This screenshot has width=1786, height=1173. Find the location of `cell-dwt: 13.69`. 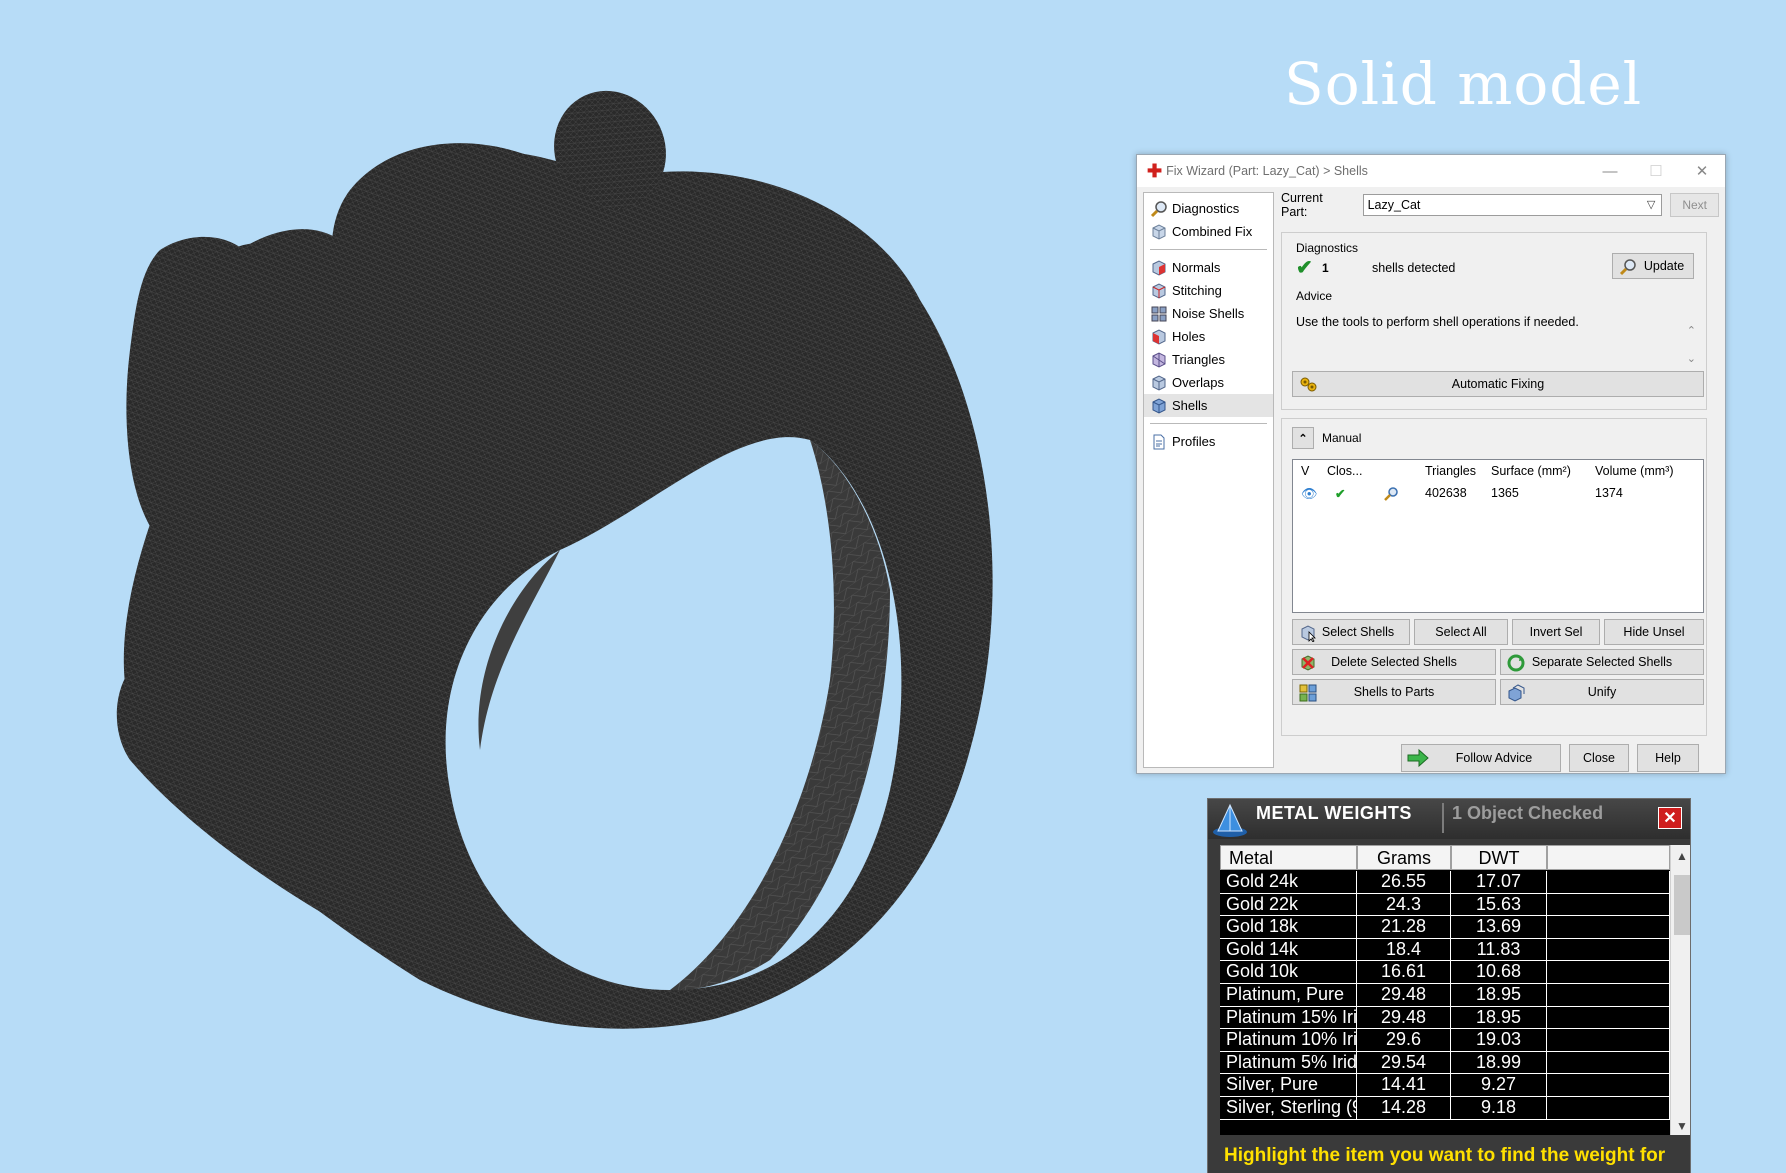

cell-dwt: 13.69 is located at coordinates (1499, 927).